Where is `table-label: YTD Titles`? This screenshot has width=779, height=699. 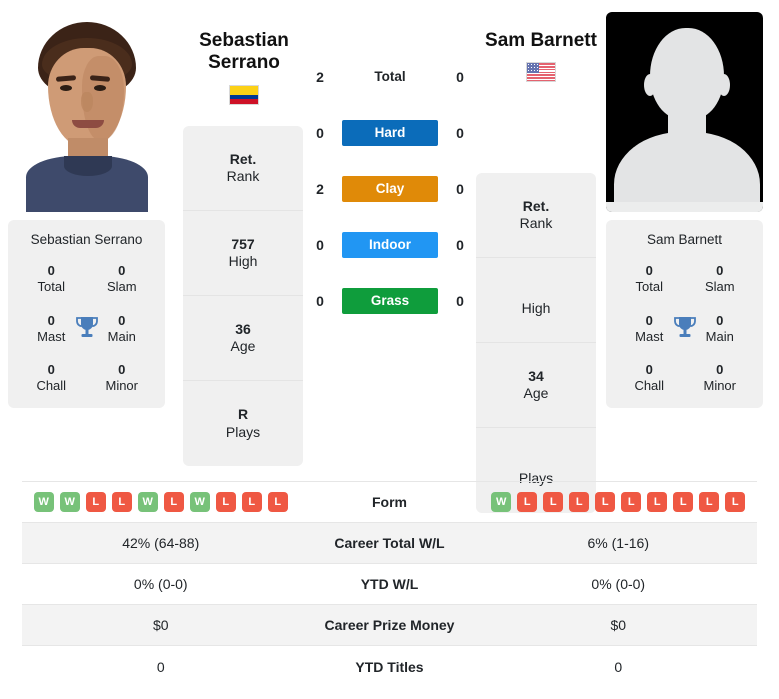 table-label: YTD Titles is located at coordinates (389, 666).